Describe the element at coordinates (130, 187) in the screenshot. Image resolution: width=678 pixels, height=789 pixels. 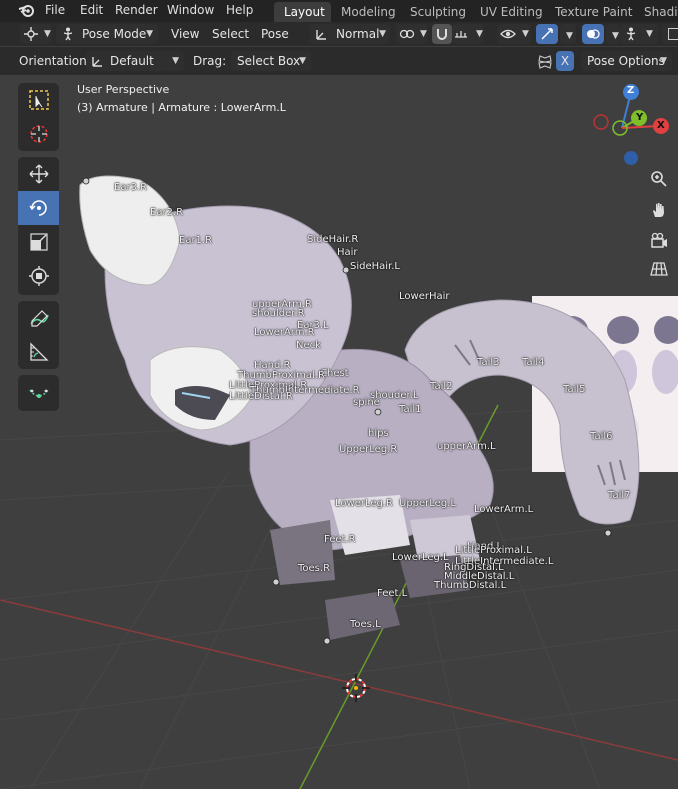
I see `bone-label: Ear3.R` at that location.